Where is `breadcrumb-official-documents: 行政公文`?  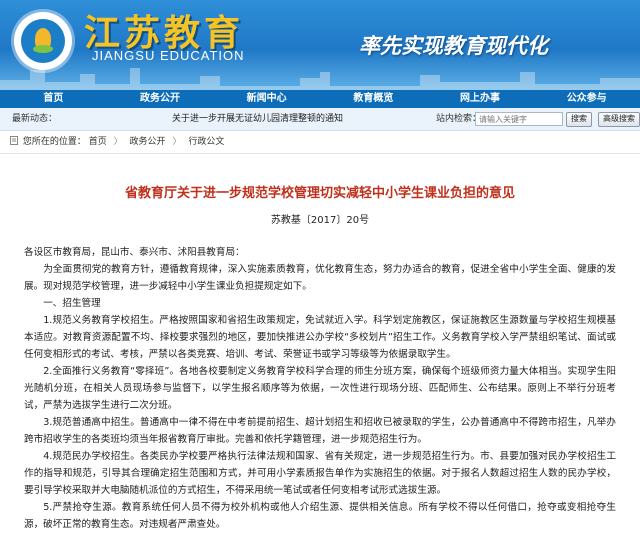 breadcrumb-official-documents: 行政公文 is located at coordinates (206, 142).